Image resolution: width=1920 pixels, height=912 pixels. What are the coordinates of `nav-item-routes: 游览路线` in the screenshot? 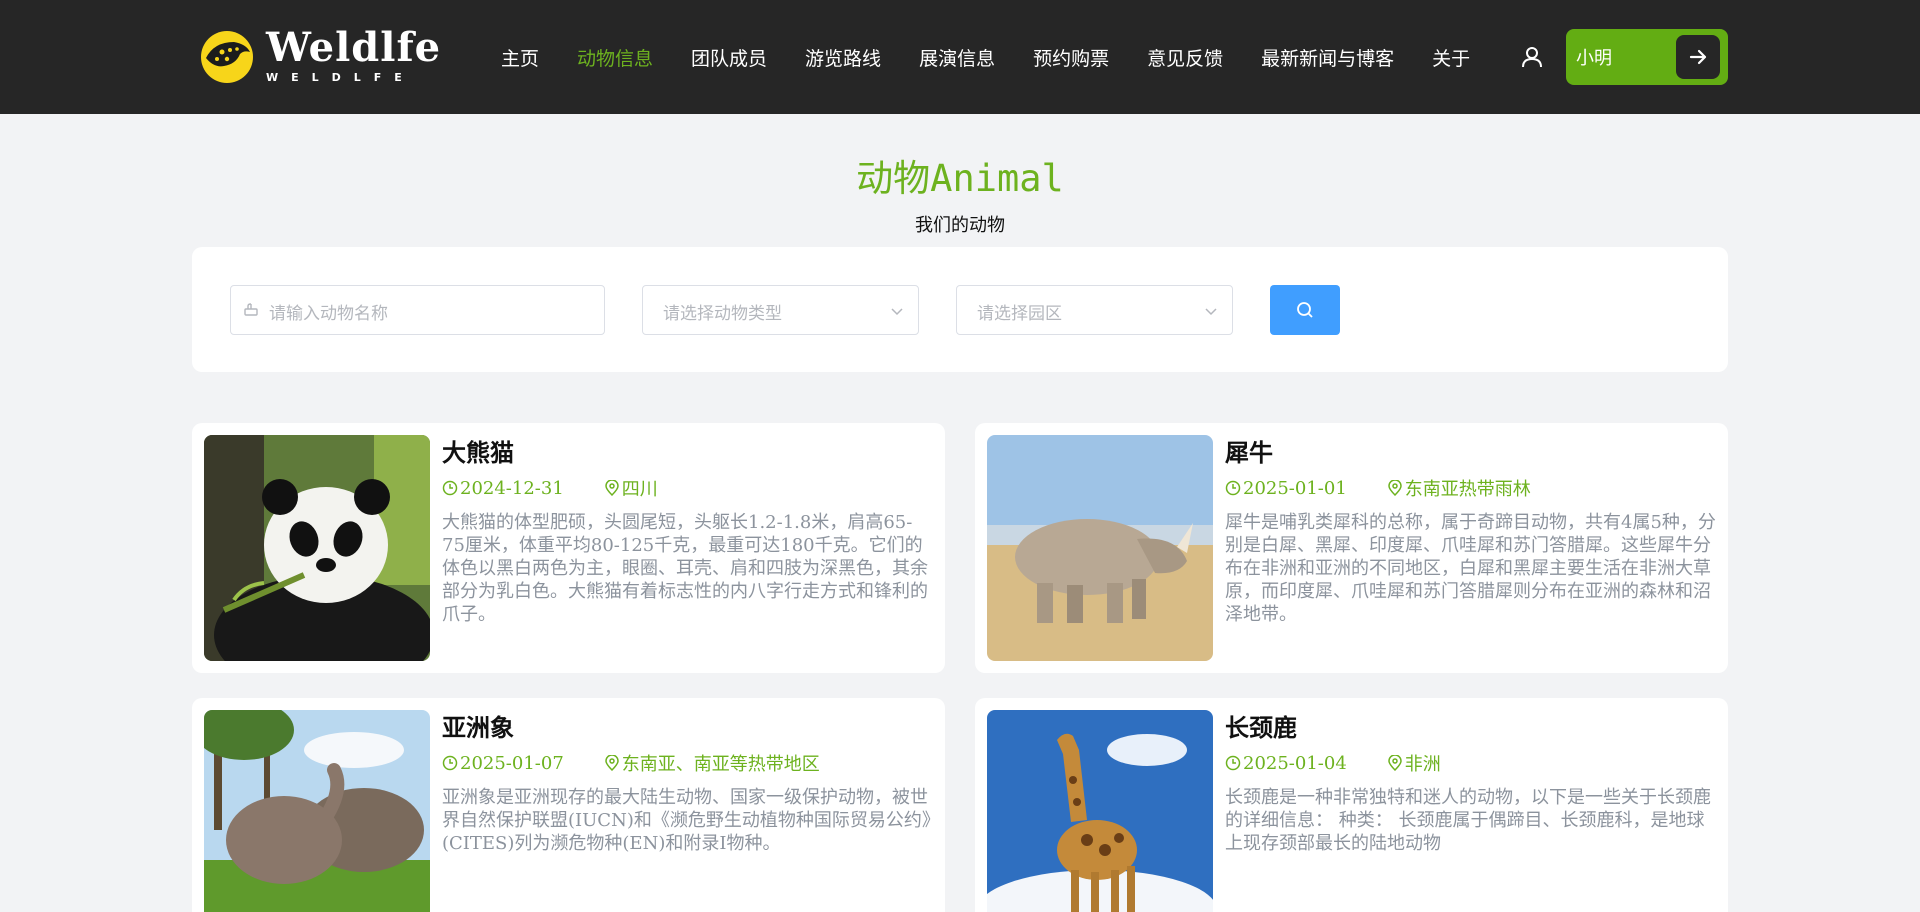 It's located at (843, 57).